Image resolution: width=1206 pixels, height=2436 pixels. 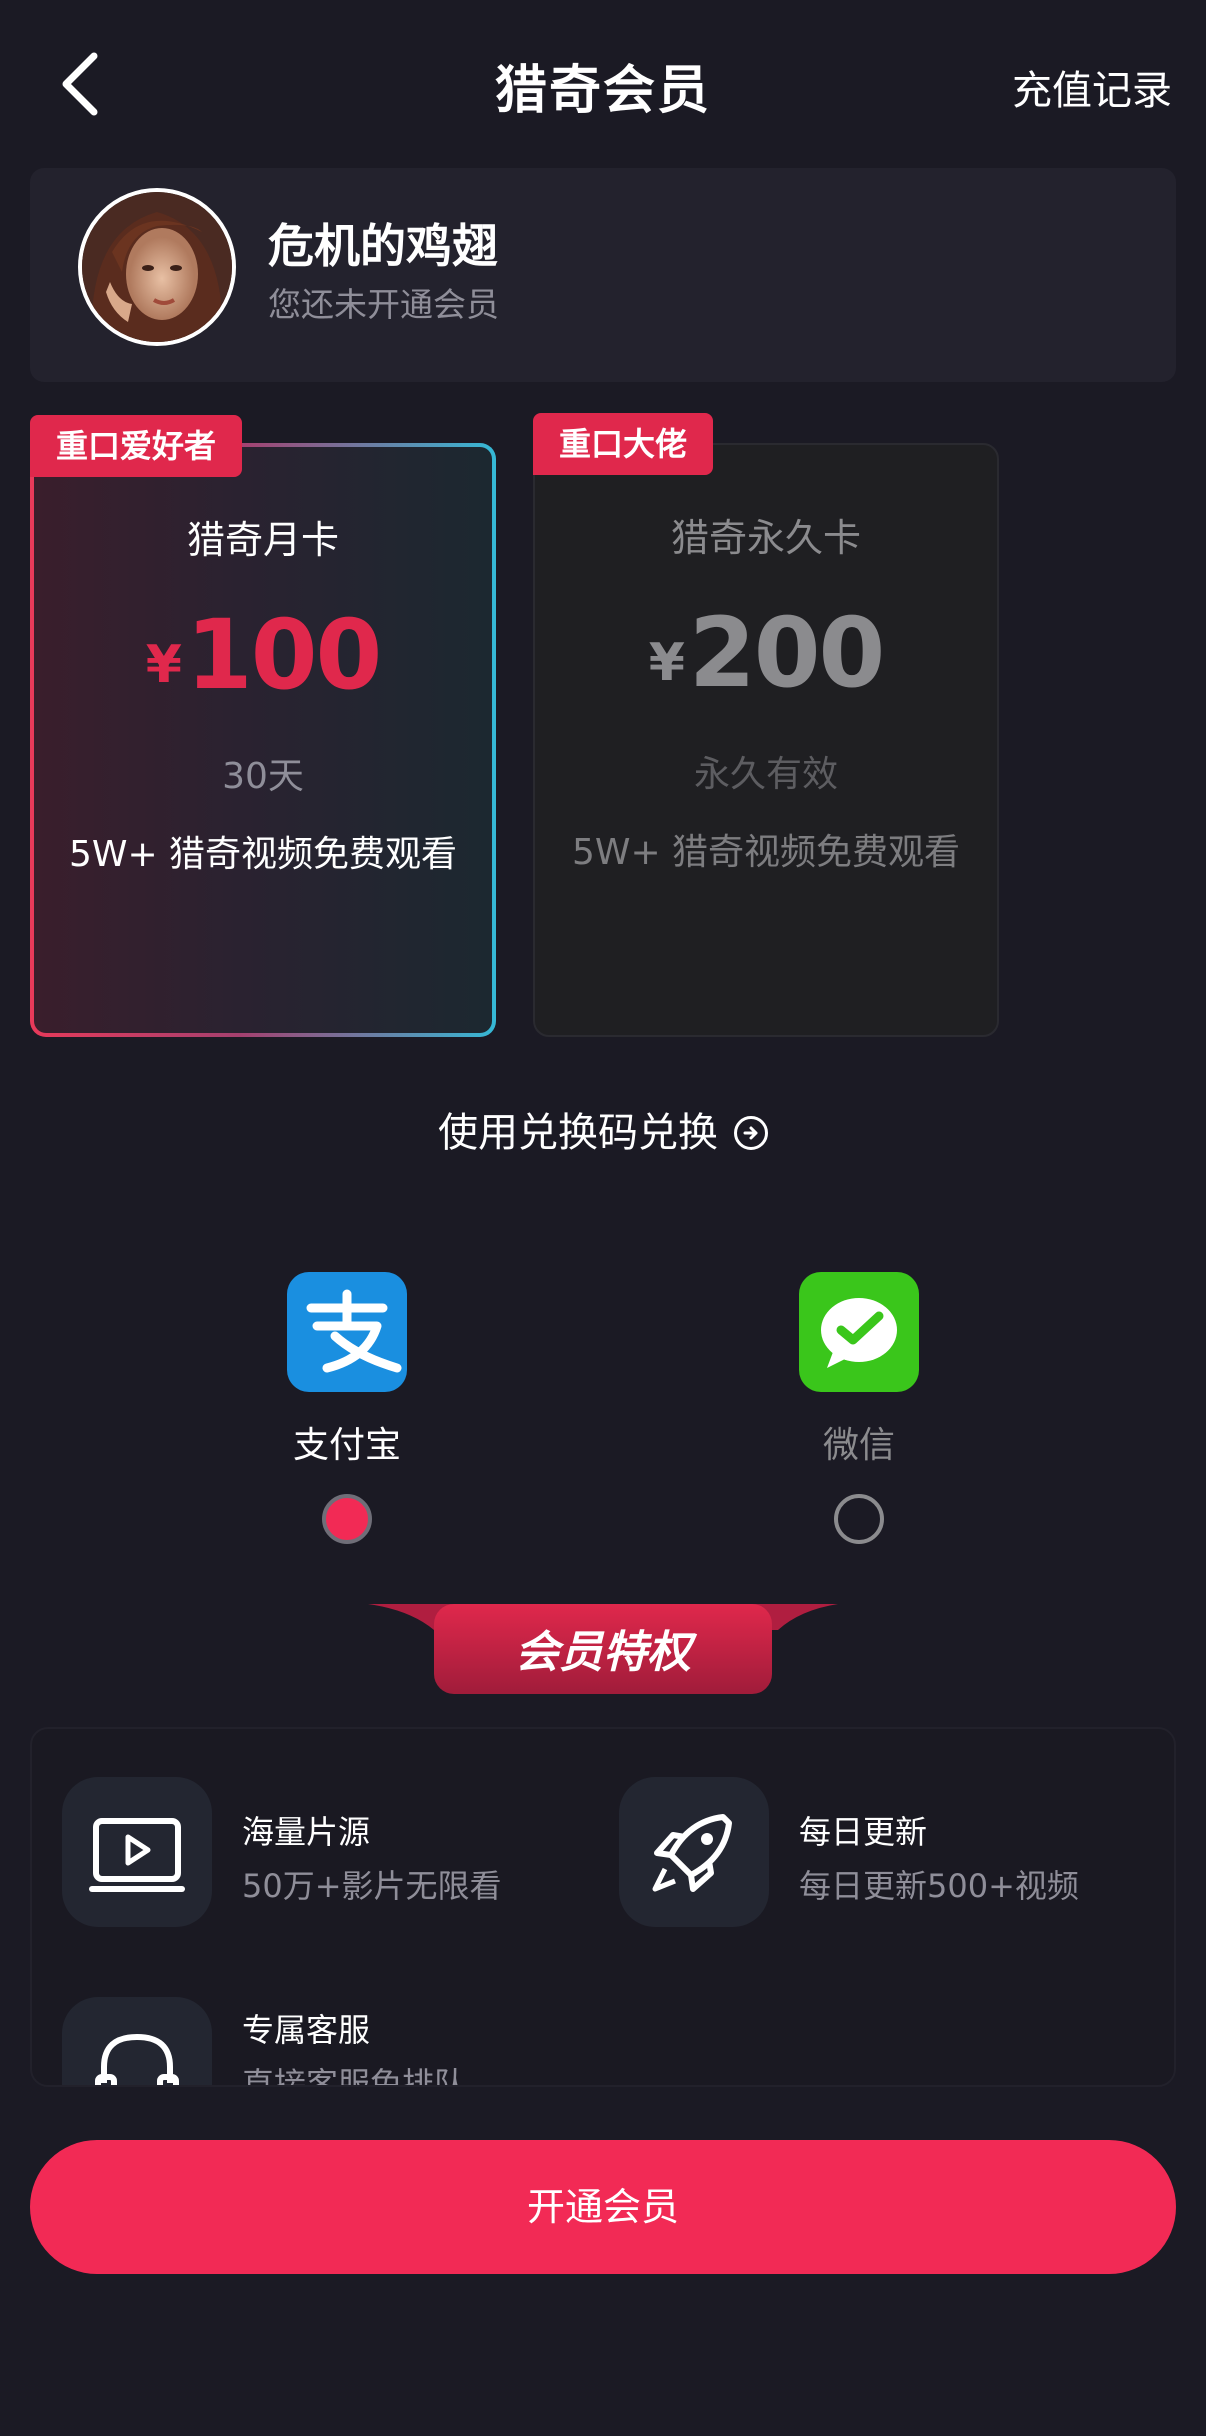 I want to click on privilege-item: 每日更新 每日更新500+视频, so click(x=849, y=1828).